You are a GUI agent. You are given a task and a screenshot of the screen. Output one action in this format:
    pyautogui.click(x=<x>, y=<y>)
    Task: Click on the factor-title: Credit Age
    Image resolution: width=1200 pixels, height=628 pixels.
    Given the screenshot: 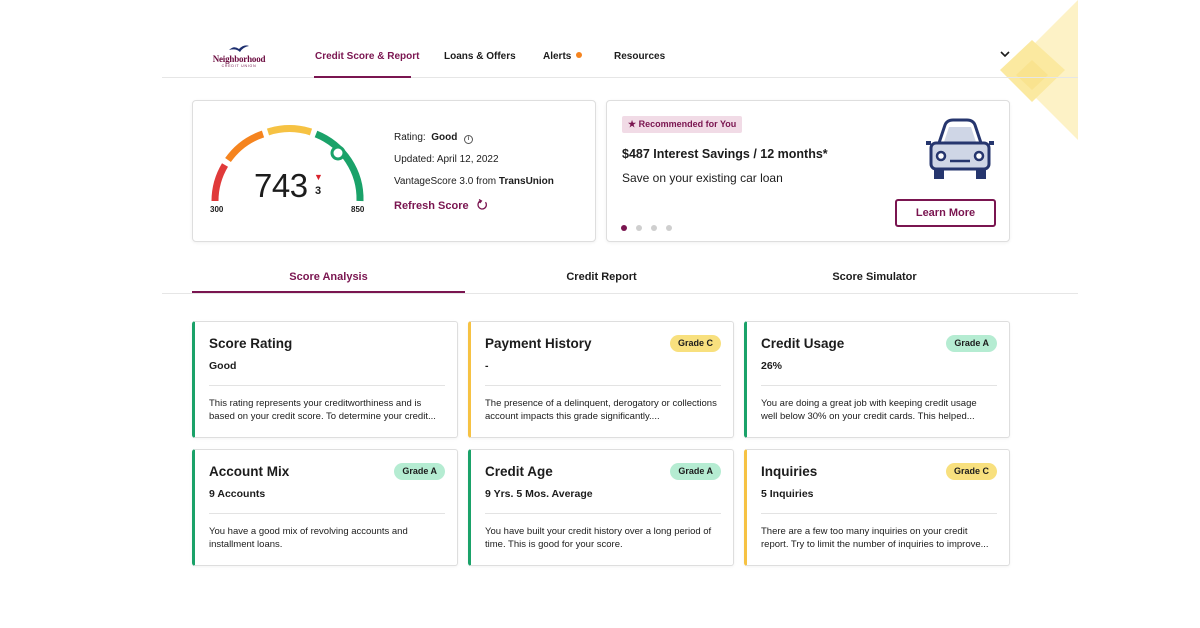 What is the action you would take?
    pyautogui.click(x=519, y=471)
    